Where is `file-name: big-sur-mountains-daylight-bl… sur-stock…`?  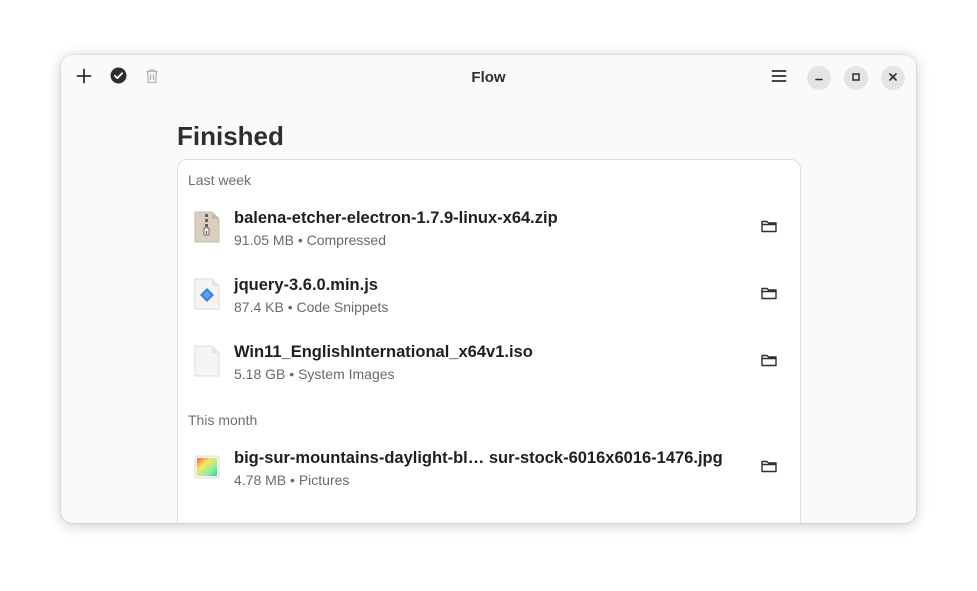
file-name: big-sur-mountains-daylight-bl… sur-stock… is located at coordinates (478, 458).